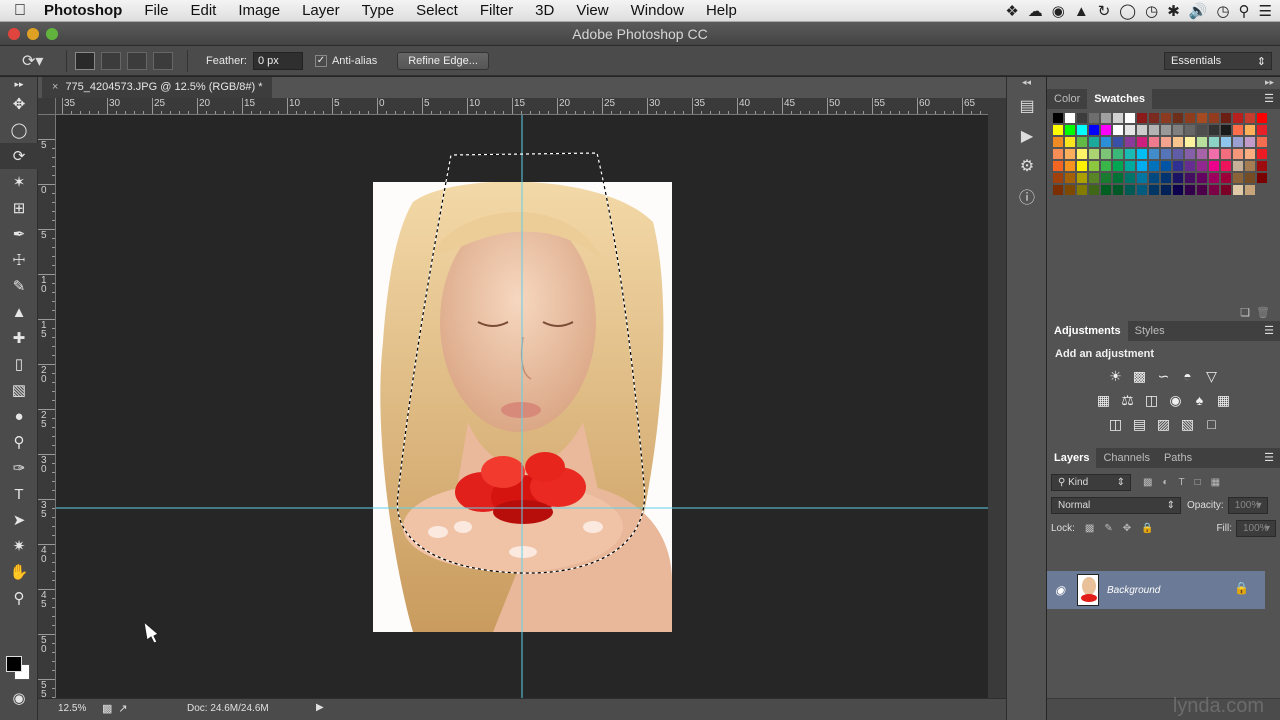 This screenshot has height=720, width=1280. What do you see at coordinates (1091, 482) in the screenshot?
I see `kind-filter-select: ⚲ Kind ⇕` at bounding box center [1091, 482].